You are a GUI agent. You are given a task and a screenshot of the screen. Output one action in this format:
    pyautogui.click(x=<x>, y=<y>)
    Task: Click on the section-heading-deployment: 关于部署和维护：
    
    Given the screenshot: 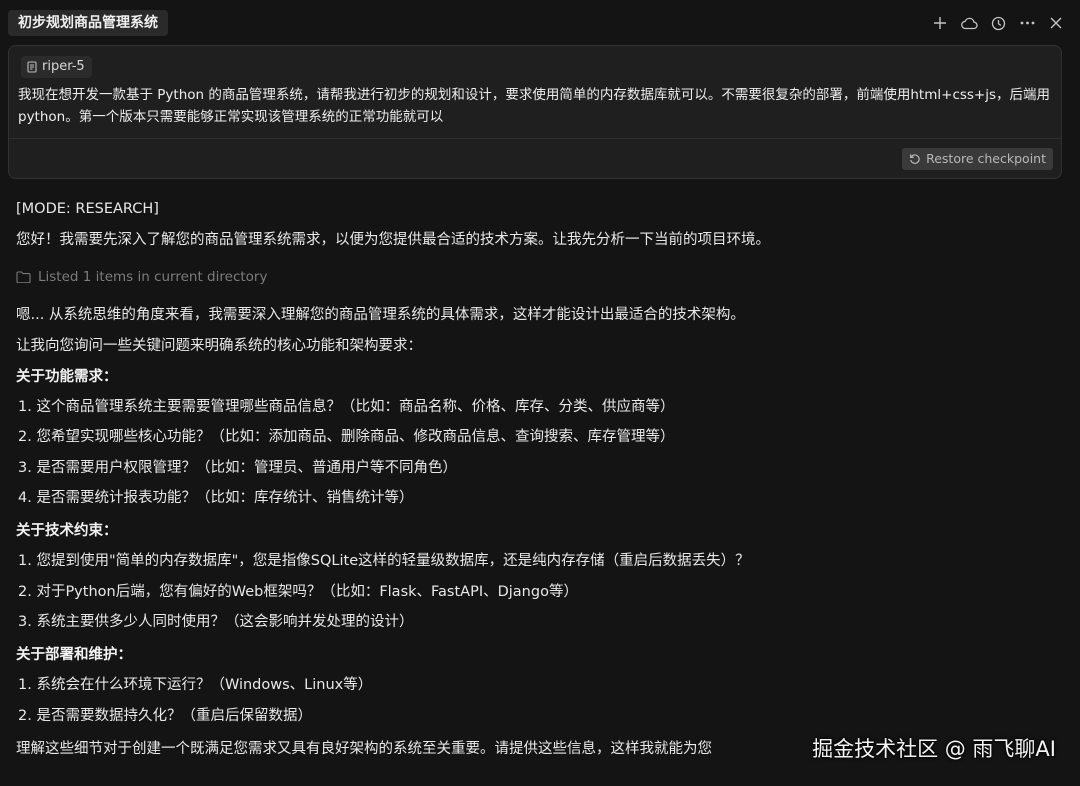 What is the action you would take?
    pyautogui.click(x=74, y=655)
    